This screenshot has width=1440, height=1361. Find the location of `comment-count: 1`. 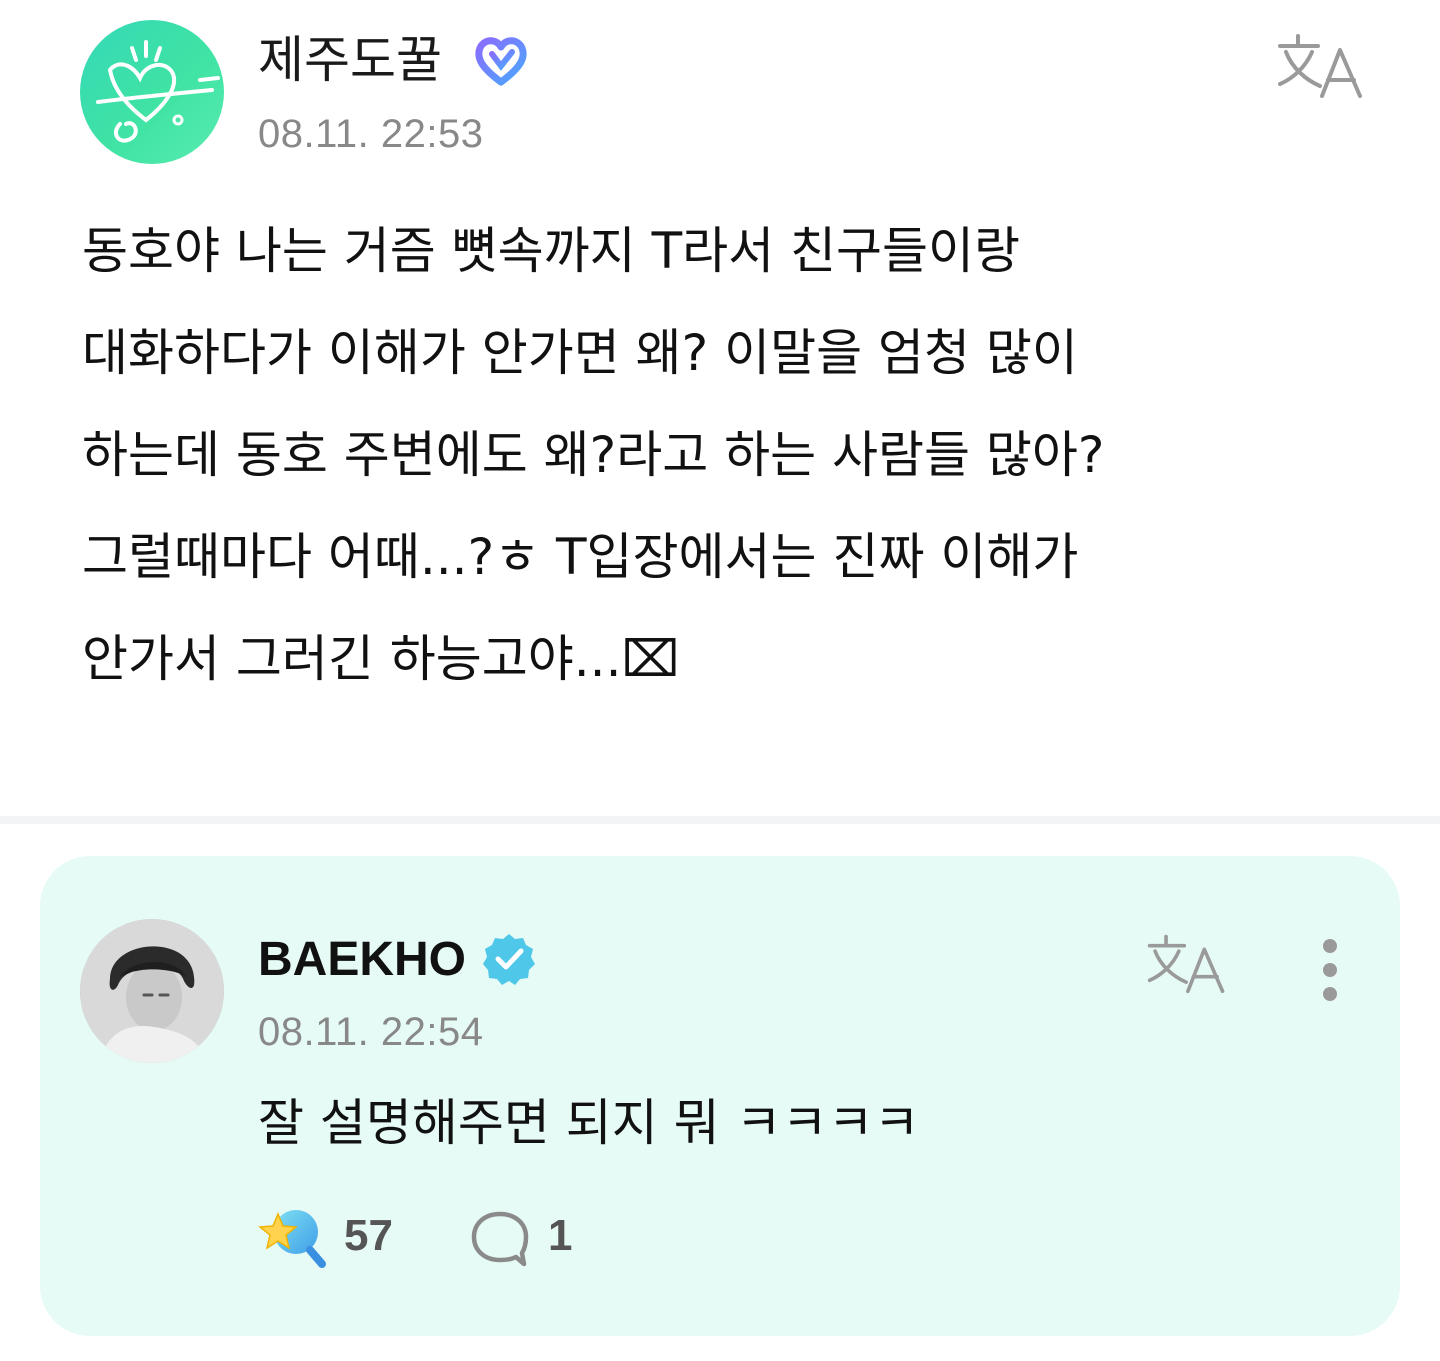

comment-count: 1 is located at coordinates (560, 1235).